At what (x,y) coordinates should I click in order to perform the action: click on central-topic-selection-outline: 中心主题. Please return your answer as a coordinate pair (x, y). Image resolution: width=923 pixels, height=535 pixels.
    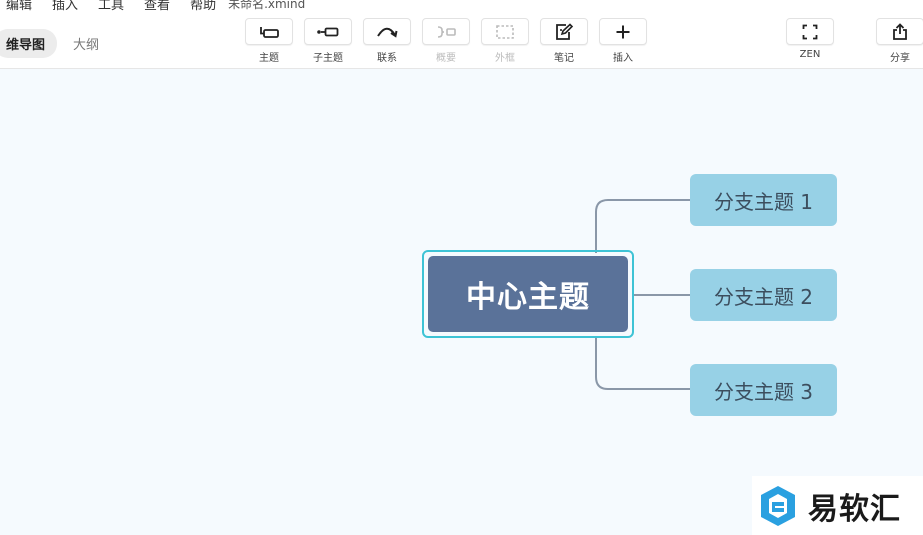
    Looking at the image, I should click on (528, 294).